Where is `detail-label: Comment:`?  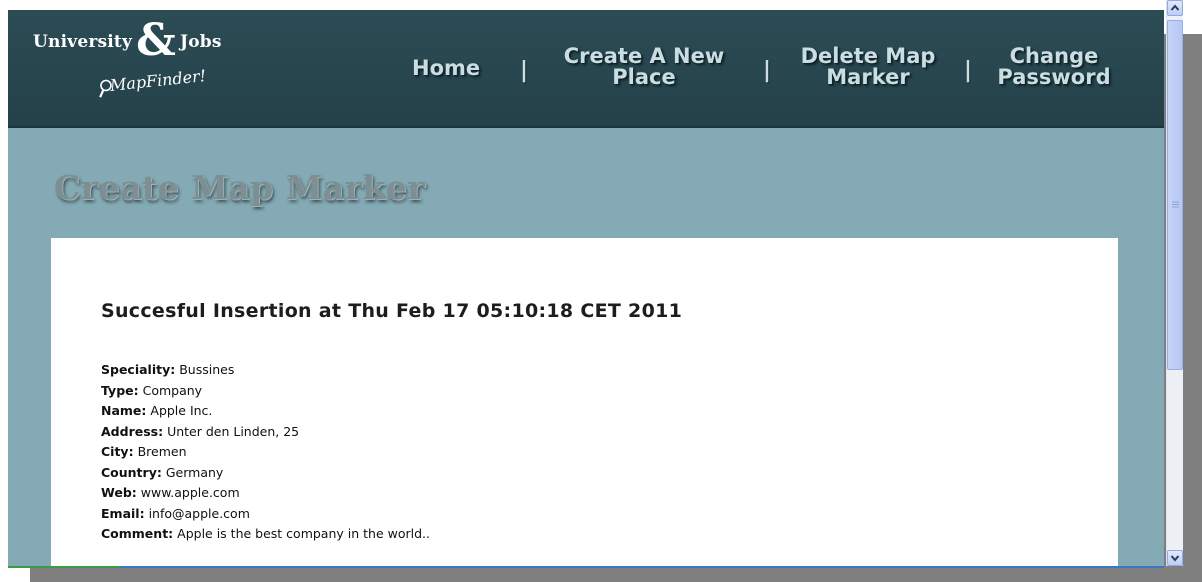 detail-label: Comment: is located at coordinates (137, 533).